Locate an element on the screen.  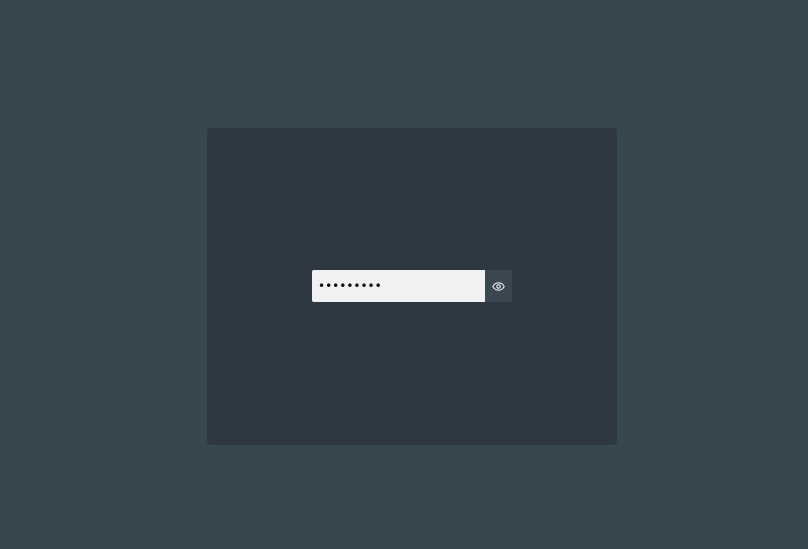
password-field-group is located at coordinates (412, 286).